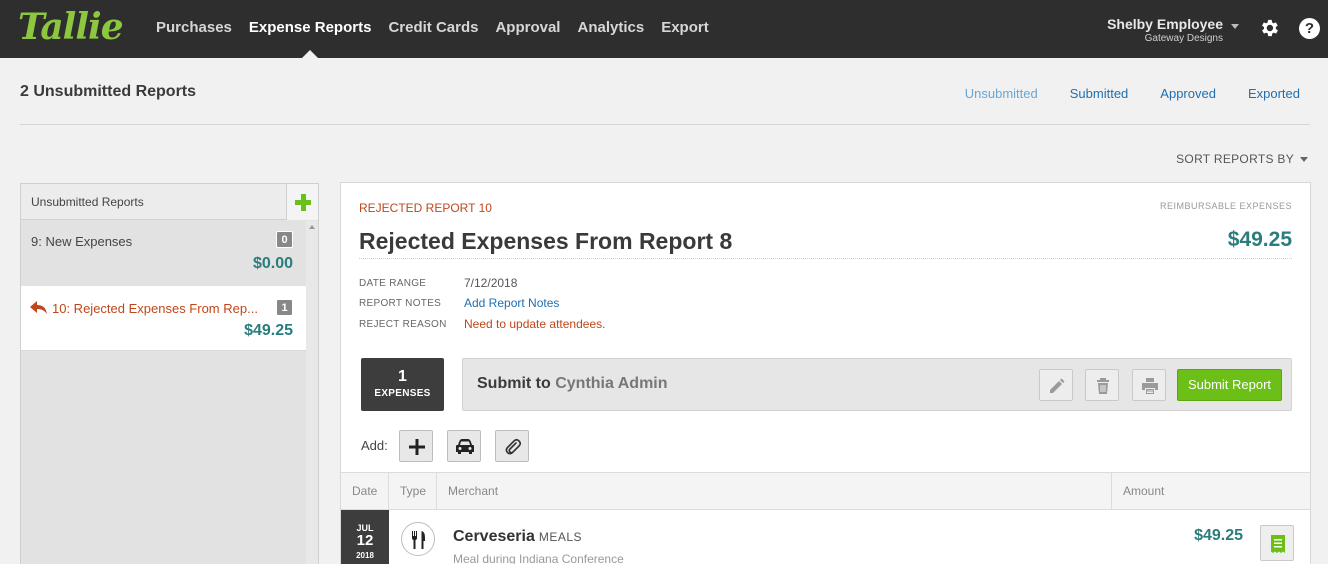 The width and height of the screenshot is (1328, 564). What do you see at coordinates (374, 445) in the screenshot?
I see `add-label: Add:` at bounding box center [374, 445].